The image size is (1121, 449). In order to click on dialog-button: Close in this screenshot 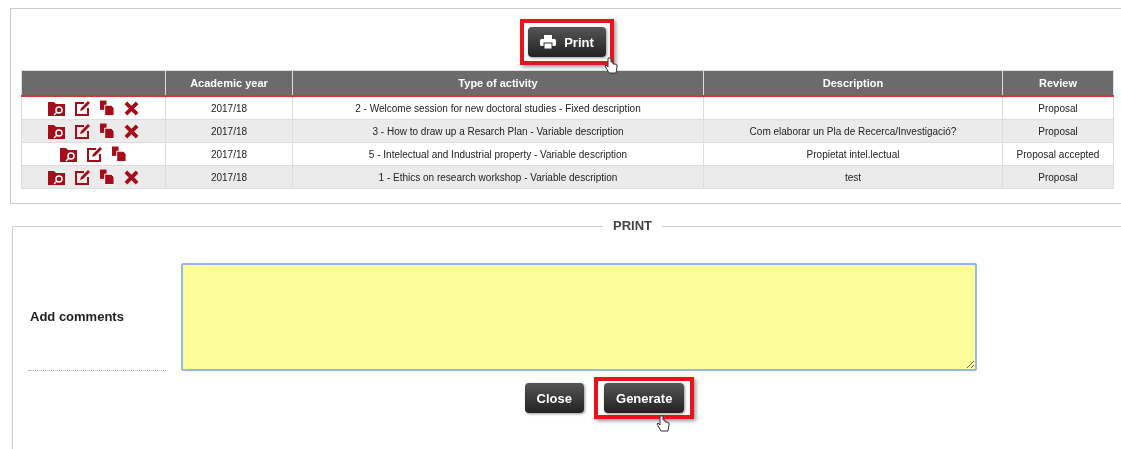, I will do `click(554, 398)`.